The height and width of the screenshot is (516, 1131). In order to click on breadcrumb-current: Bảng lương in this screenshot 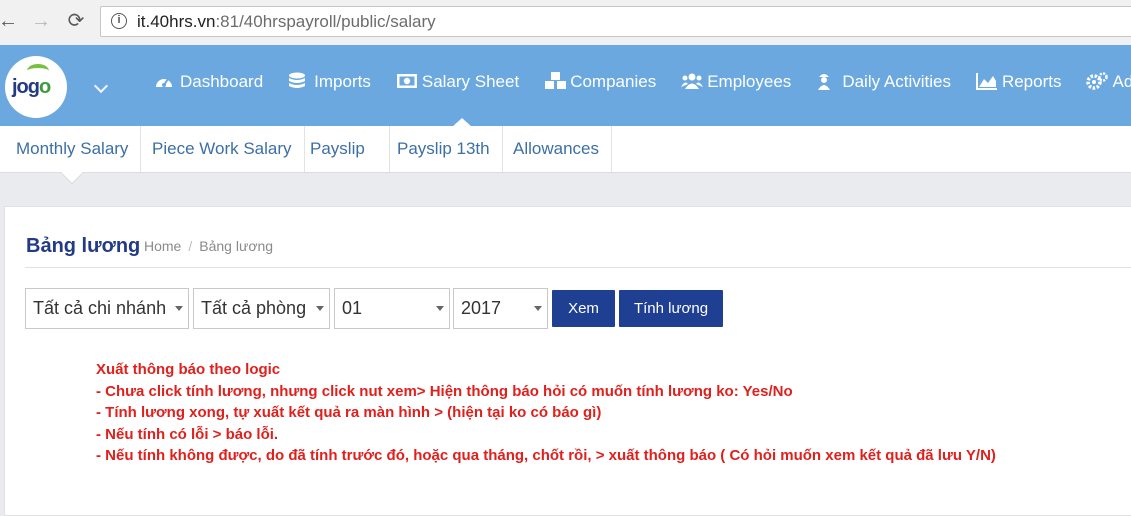, I will do `click(236, 246)`.